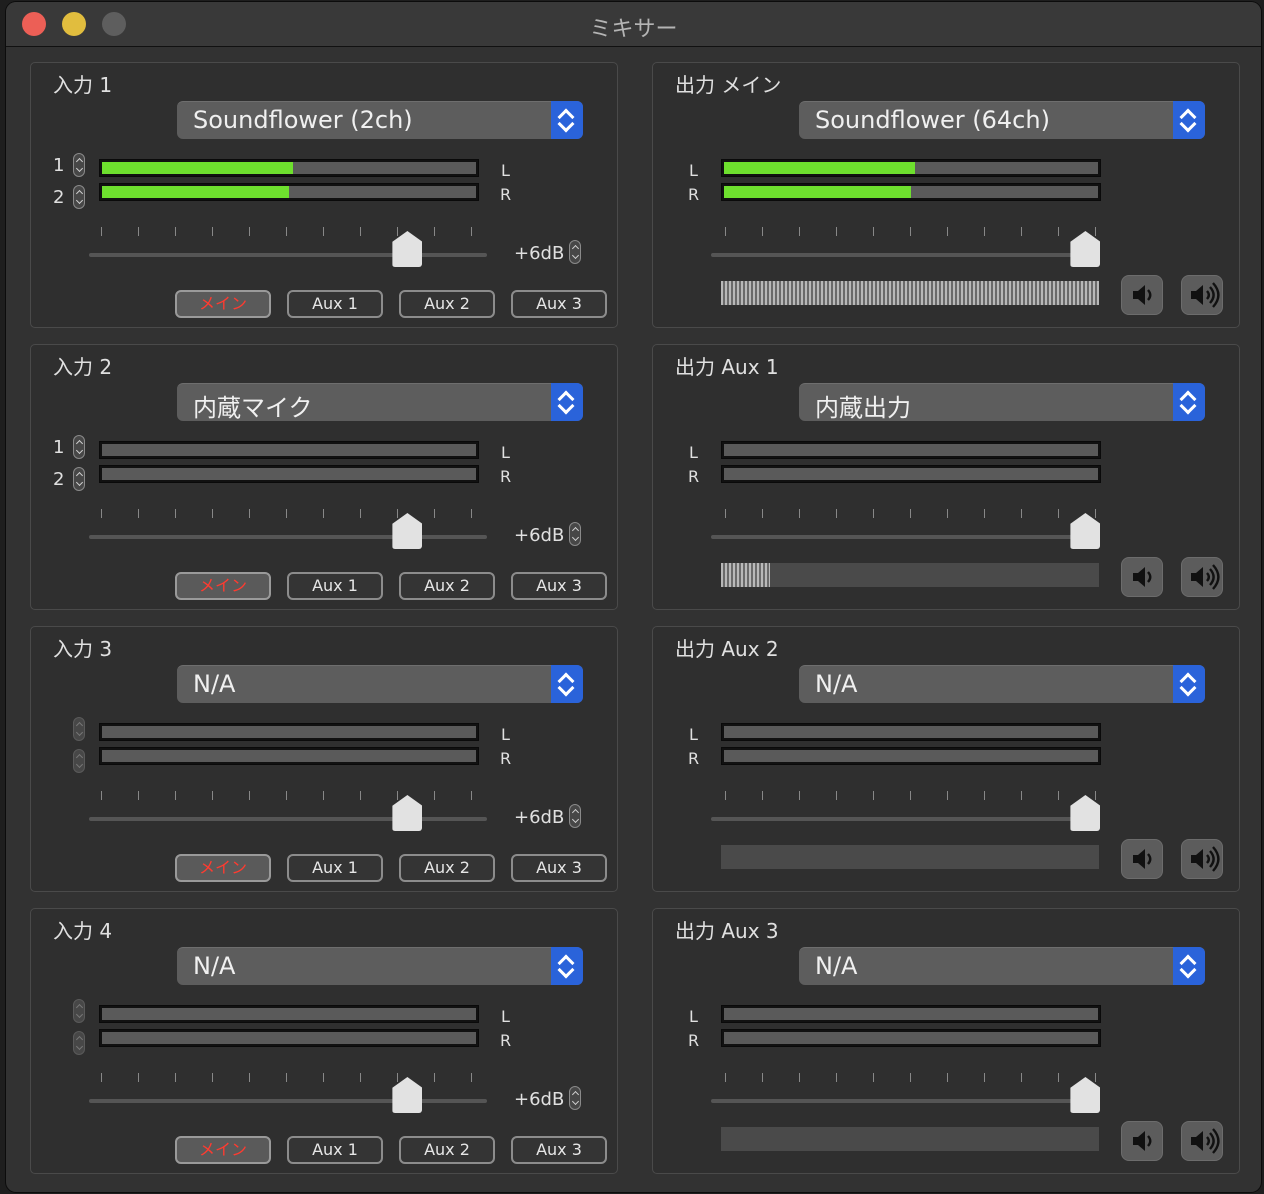  I want to click on device-select-value: N/A, so click(836, 684).